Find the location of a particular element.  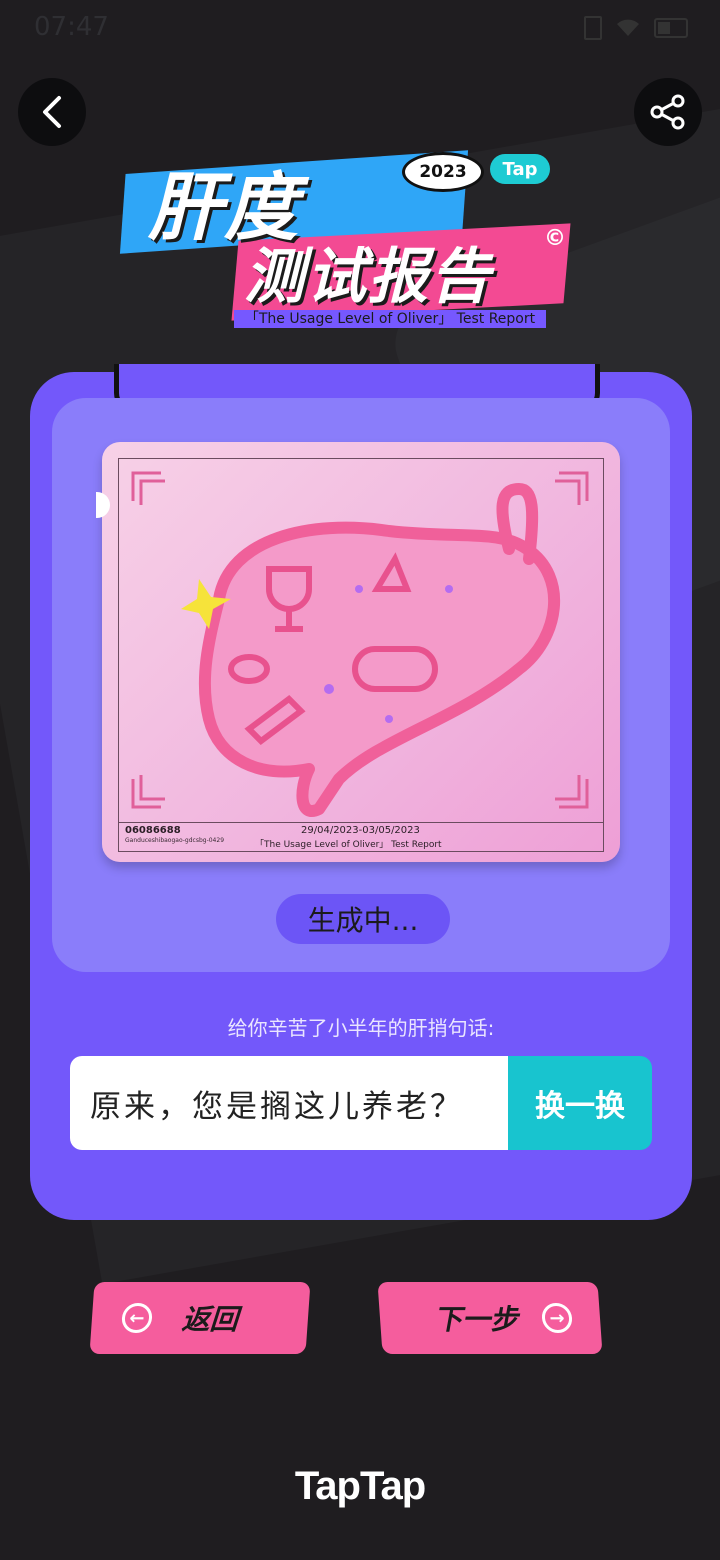

title-caption: 「The Usage Level of Oliver」 Test Report is located at coordinates (390, 319).